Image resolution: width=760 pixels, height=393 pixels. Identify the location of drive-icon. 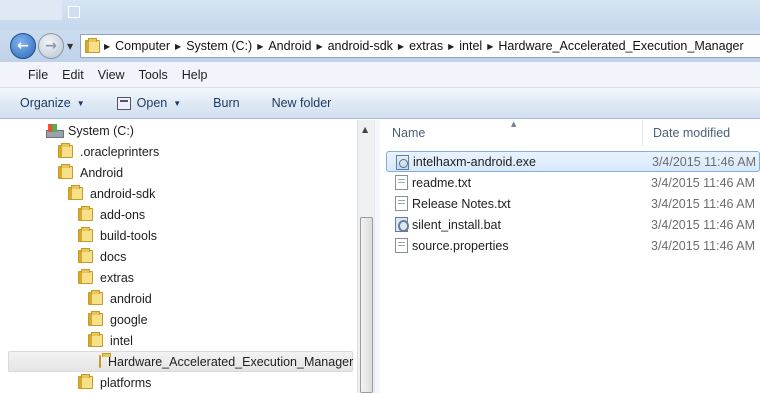
(55, 130).